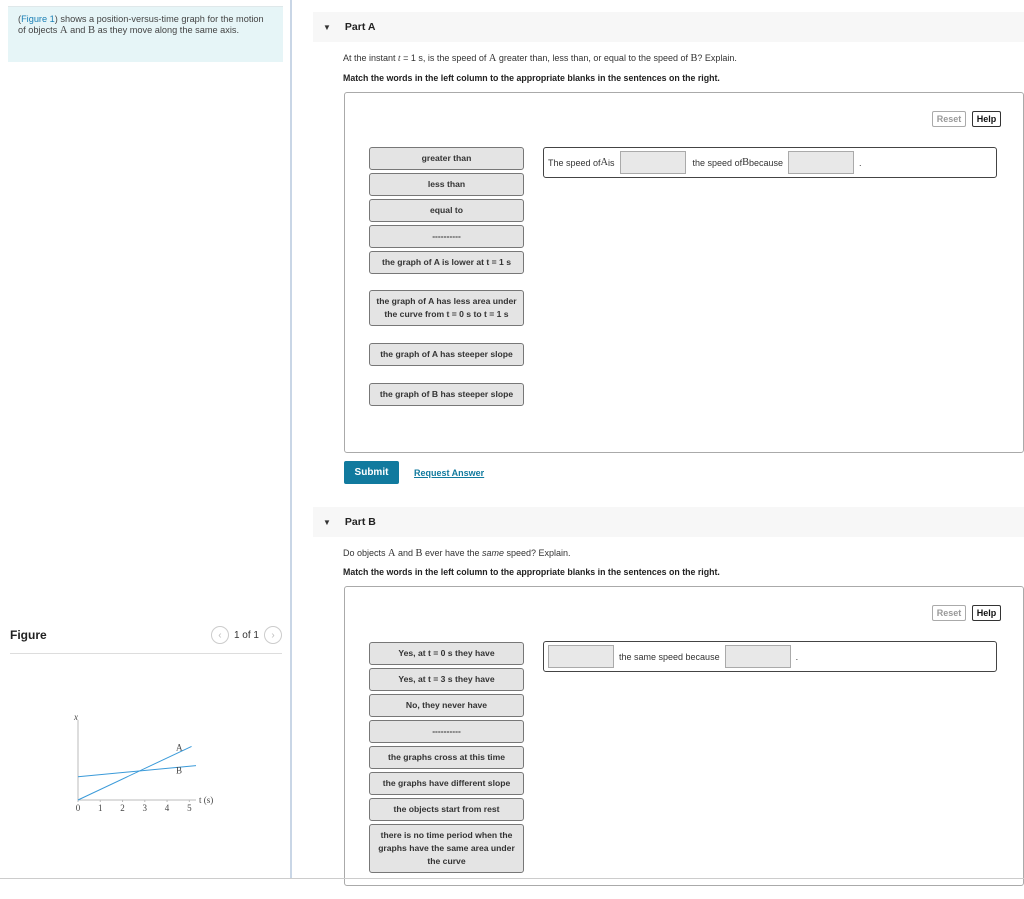 This screenshot has width=1024, height=899. Describe the element at coordinates (446, 783) in the screenshot. I see `answer-chip: the graphs have different slope` at that location.